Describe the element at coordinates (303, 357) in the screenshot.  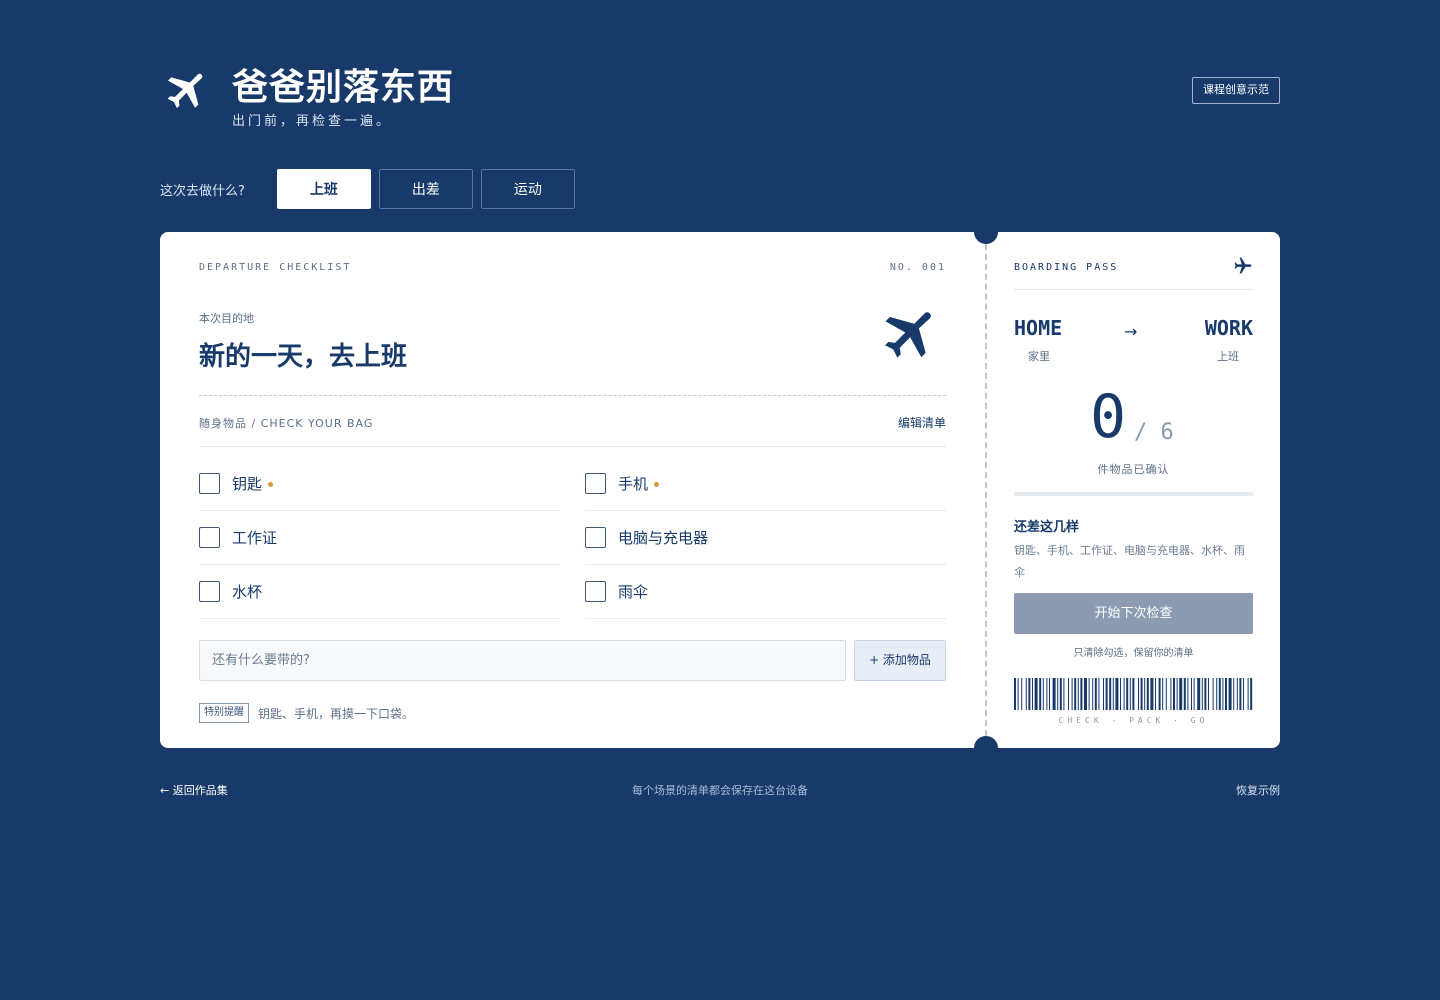
I see `destination-title: 新的一天，去上班` at that location.